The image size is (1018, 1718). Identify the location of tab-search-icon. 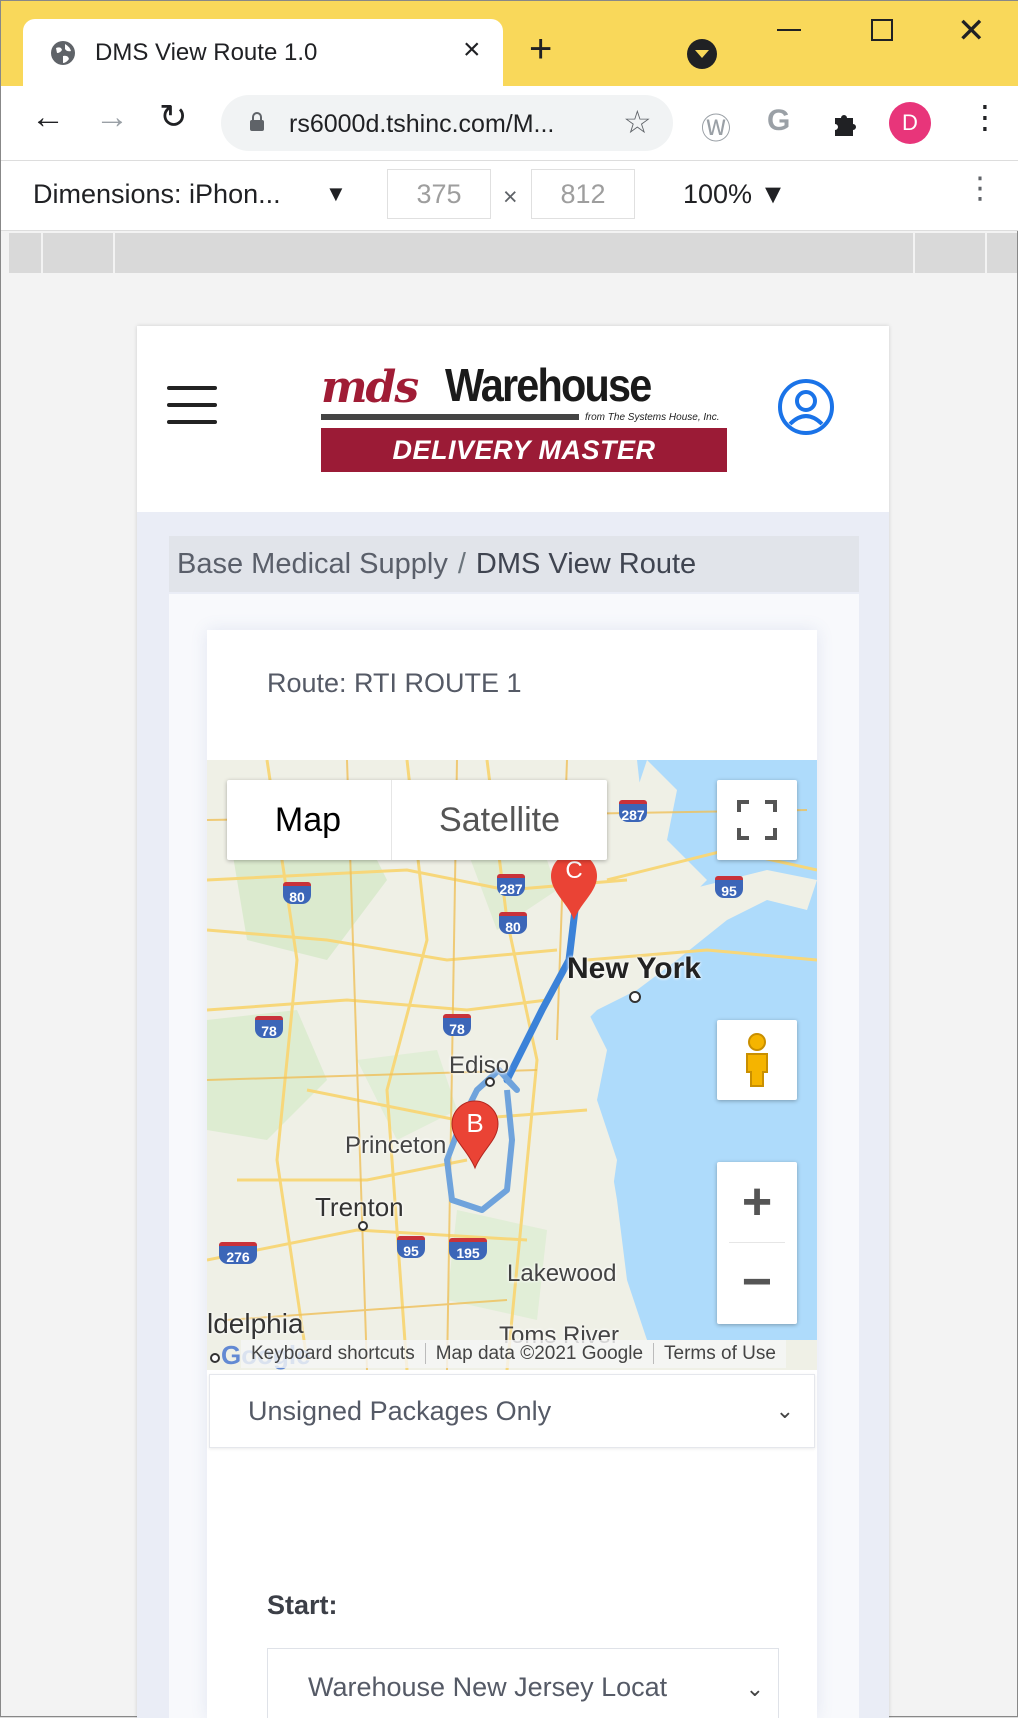
(702, 54).